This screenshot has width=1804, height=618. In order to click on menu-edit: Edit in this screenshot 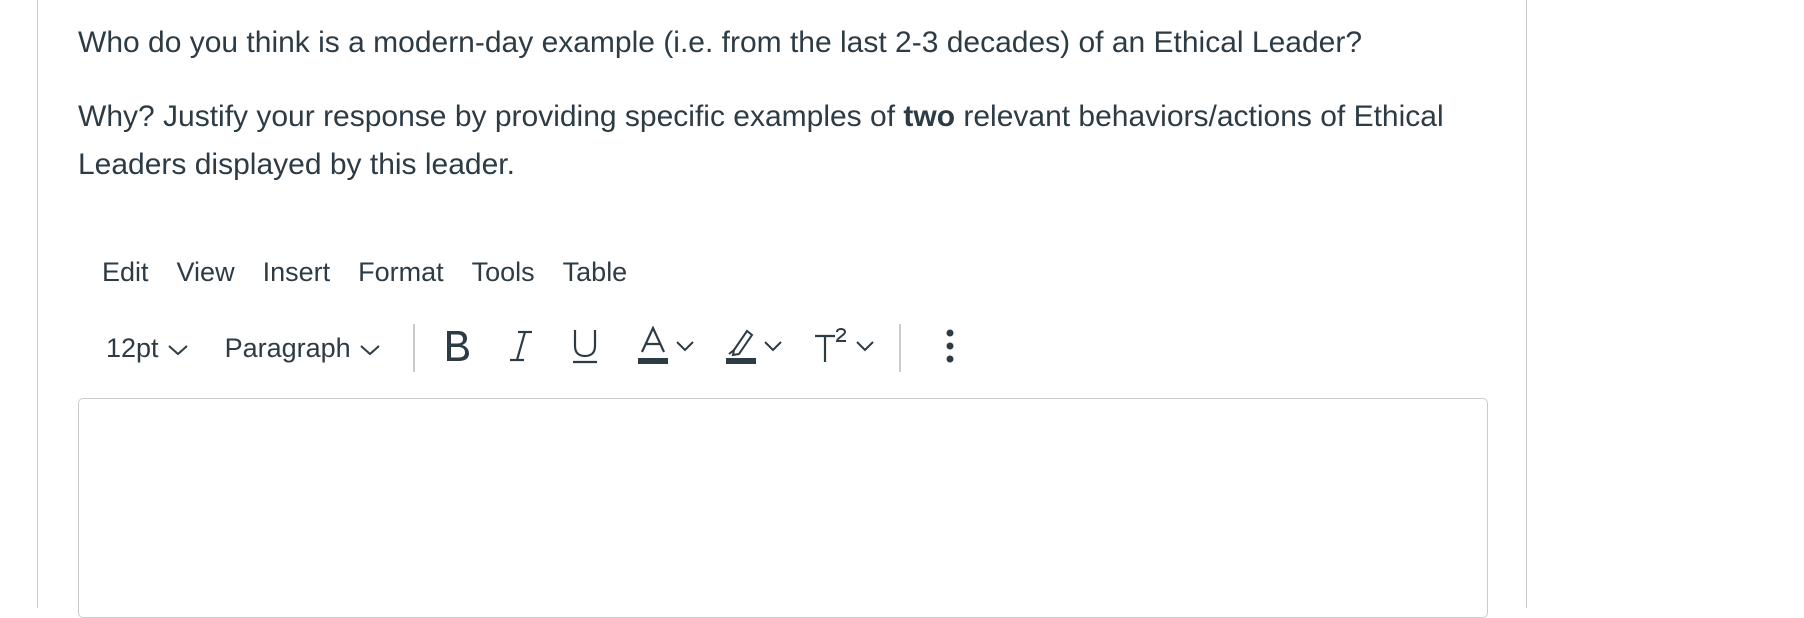, I will do `click(125, 272)`.